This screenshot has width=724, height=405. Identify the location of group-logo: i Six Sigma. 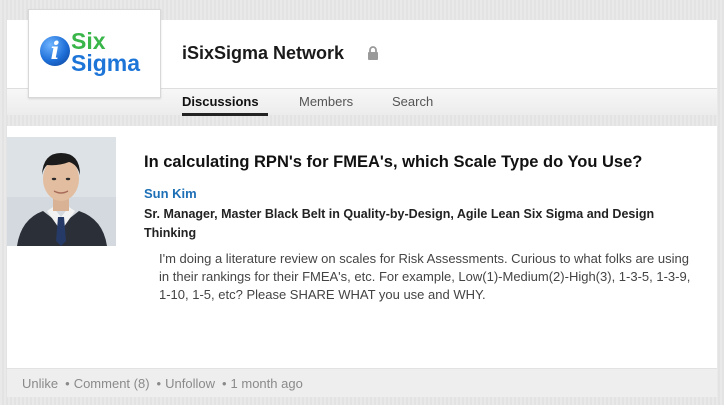
(94, 53).